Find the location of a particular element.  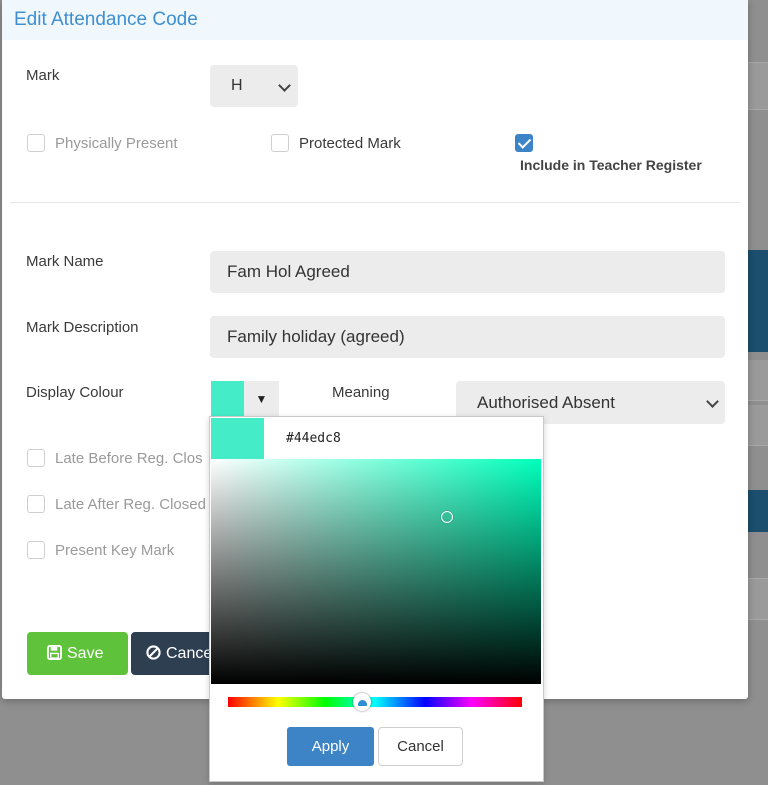

apply-button: Apply is located at coordinates (330, 746).